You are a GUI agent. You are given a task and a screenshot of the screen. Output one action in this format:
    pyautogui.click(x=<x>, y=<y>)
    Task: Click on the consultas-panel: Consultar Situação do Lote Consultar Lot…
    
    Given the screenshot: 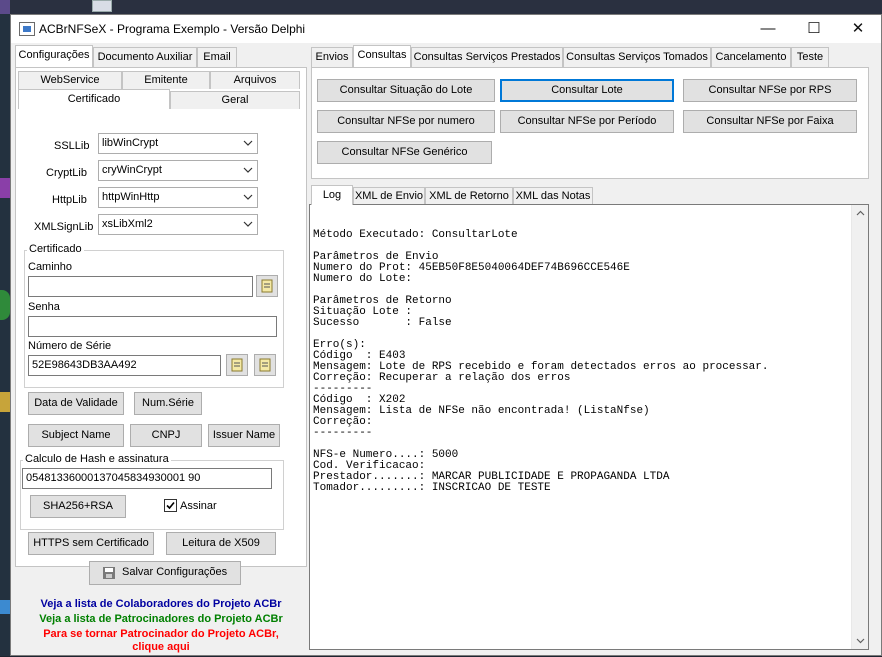 What is the action you would take?
    pyautogui.click(x=590, y=123)
    